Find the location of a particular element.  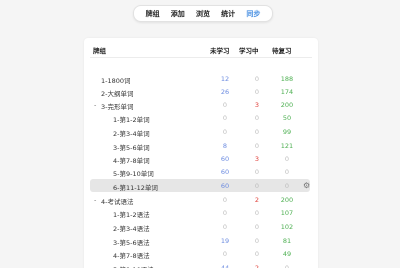

new-count: 12 is located at coordinates (225, 79).